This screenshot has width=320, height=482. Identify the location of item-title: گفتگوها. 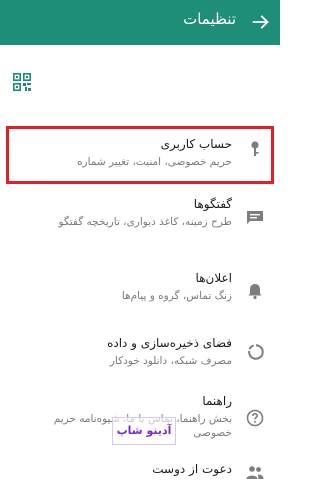
(212, 204).